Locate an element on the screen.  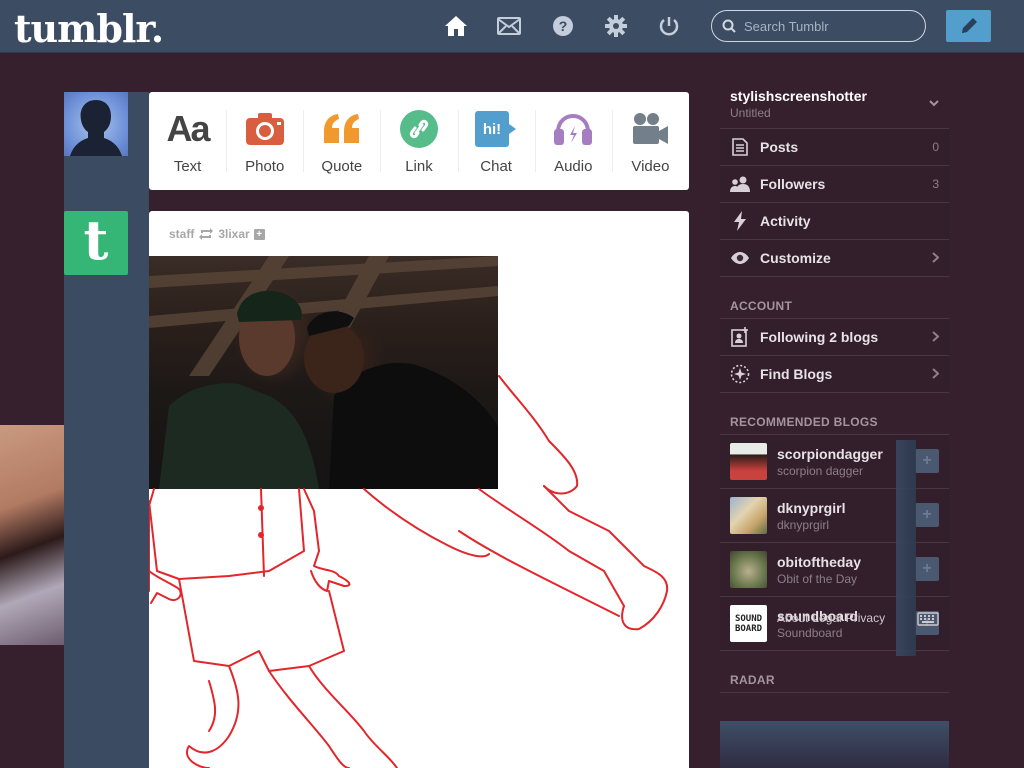
posts-count: 0 is located at coordinates (935, 147).